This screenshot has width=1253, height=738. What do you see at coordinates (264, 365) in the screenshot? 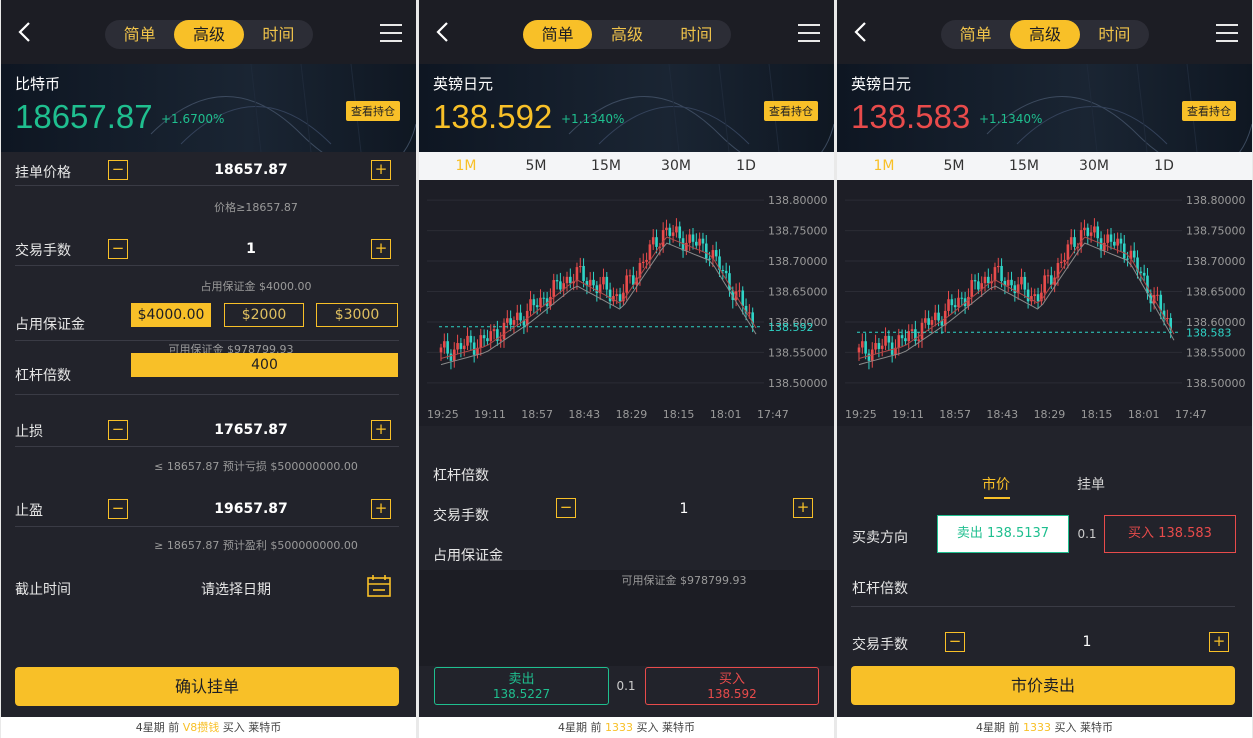
I see `leverage-value: 400` at bounding box center [264, 365].